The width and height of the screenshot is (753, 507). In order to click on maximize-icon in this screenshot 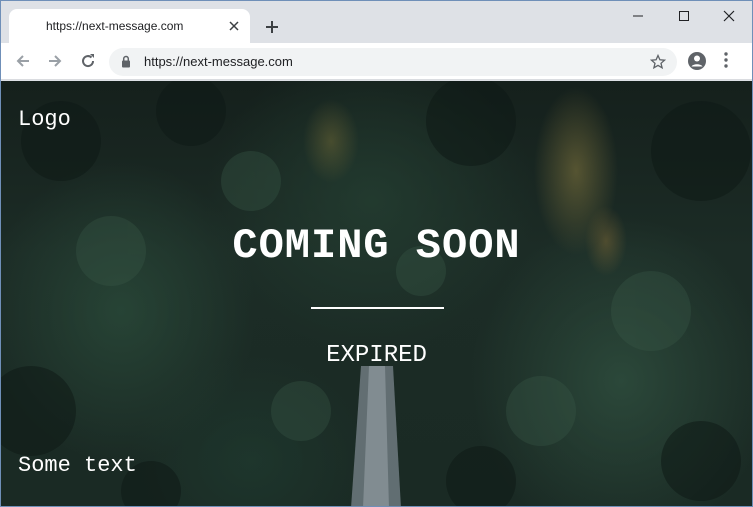, I will do `click(684, 16)`.